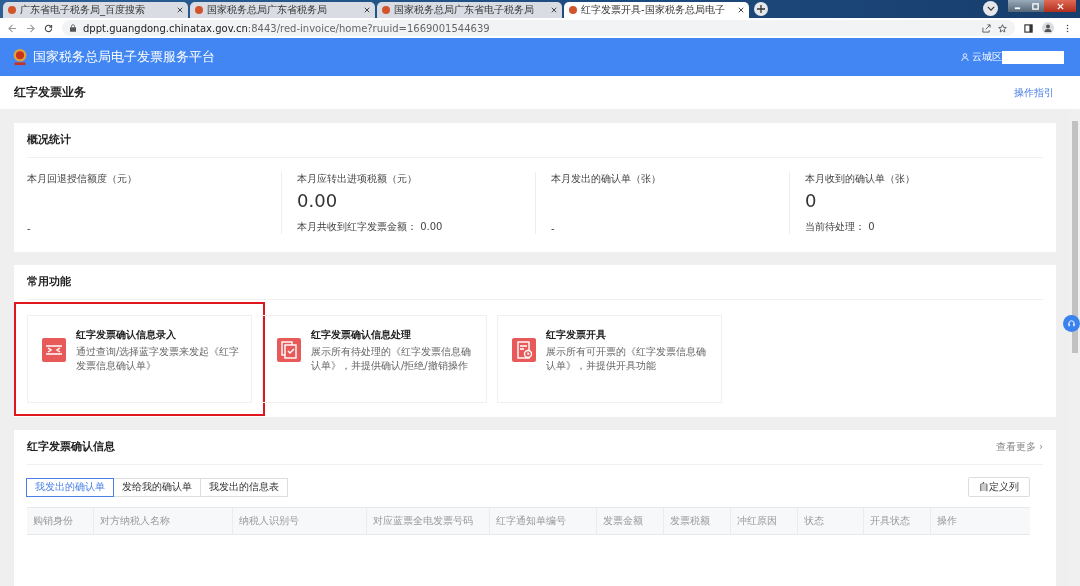 The width and height of the screenshot is (1080, 586). Describe the element at coordinates (924, 227) in the screenshot. I see `stat-footer: 当前待处理： 0` at that location.